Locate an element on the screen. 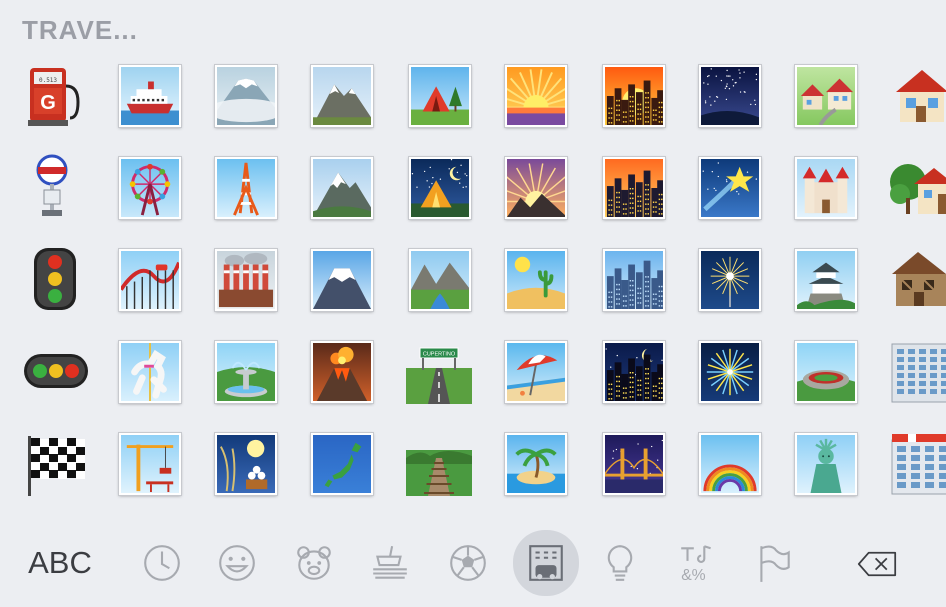  houses-icon is located at coordinates (826, 96).